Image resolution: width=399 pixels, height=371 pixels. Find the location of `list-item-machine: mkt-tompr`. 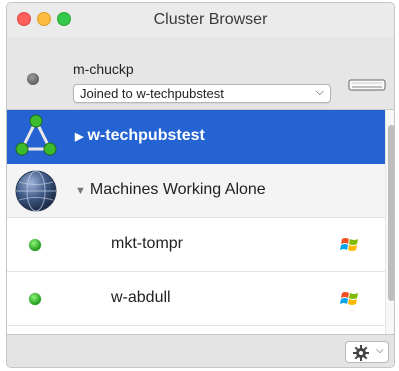

list-item-machine: mkt-tompr is located at coordinates (196, 245).